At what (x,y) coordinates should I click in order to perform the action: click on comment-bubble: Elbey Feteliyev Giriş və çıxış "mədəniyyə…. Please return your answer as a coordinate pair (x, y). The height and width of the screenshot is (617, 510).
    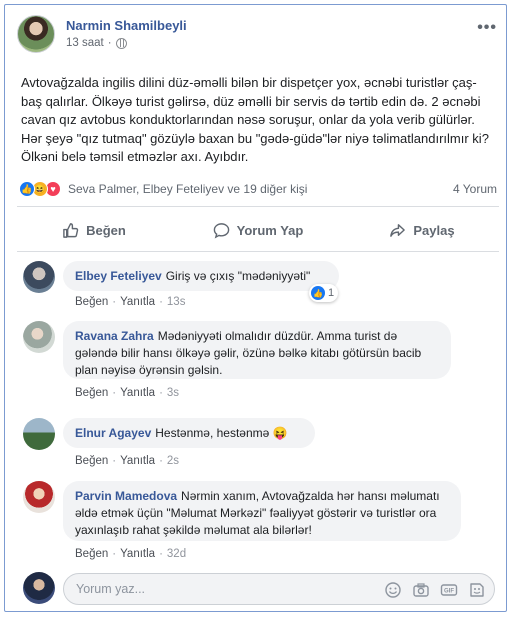
    Looking at the image, I should click on (201, 276).